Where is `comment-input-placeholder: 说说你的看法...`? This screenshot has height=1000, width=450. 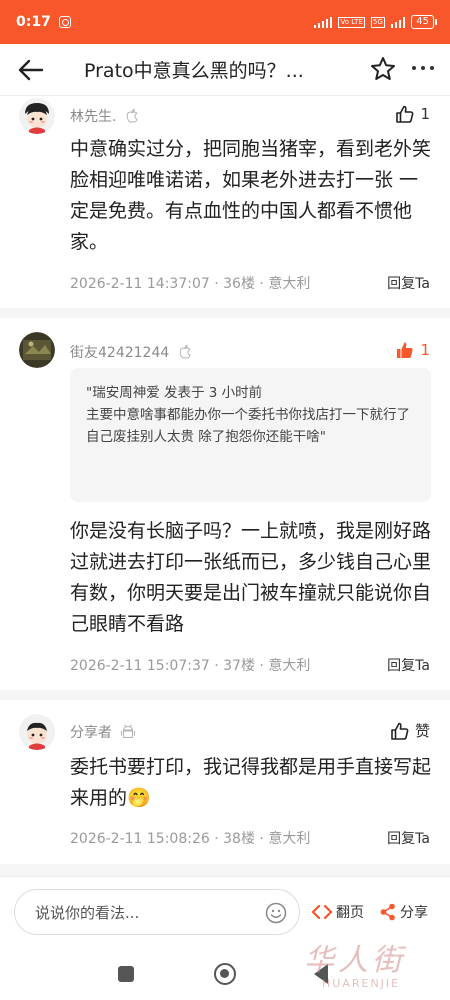
comment-input-placeholder: 说说你的看法... is located at coordinates (87, 912).